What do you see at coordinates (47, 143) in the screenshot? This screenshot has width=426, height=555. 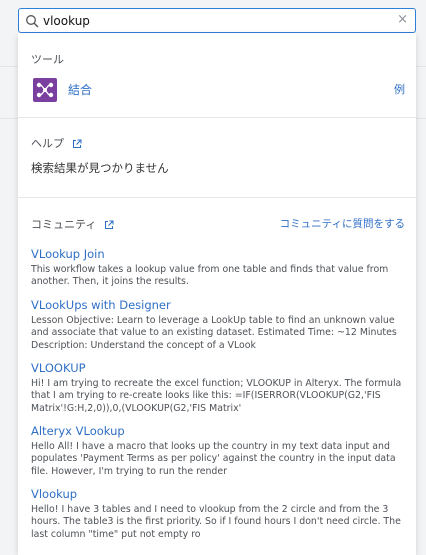 I see `help-heading-label: ヘルプ` at bounding box center [47, 143].